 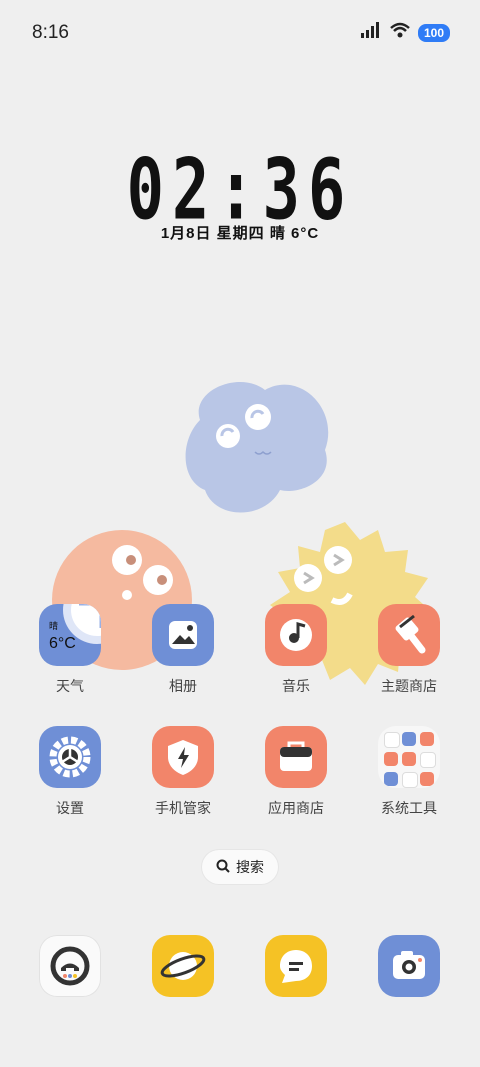 What do you see at coordinates (296, 808) in the screenshot?
I see `app-label: 应用商店` at bounding box center [296, 808].